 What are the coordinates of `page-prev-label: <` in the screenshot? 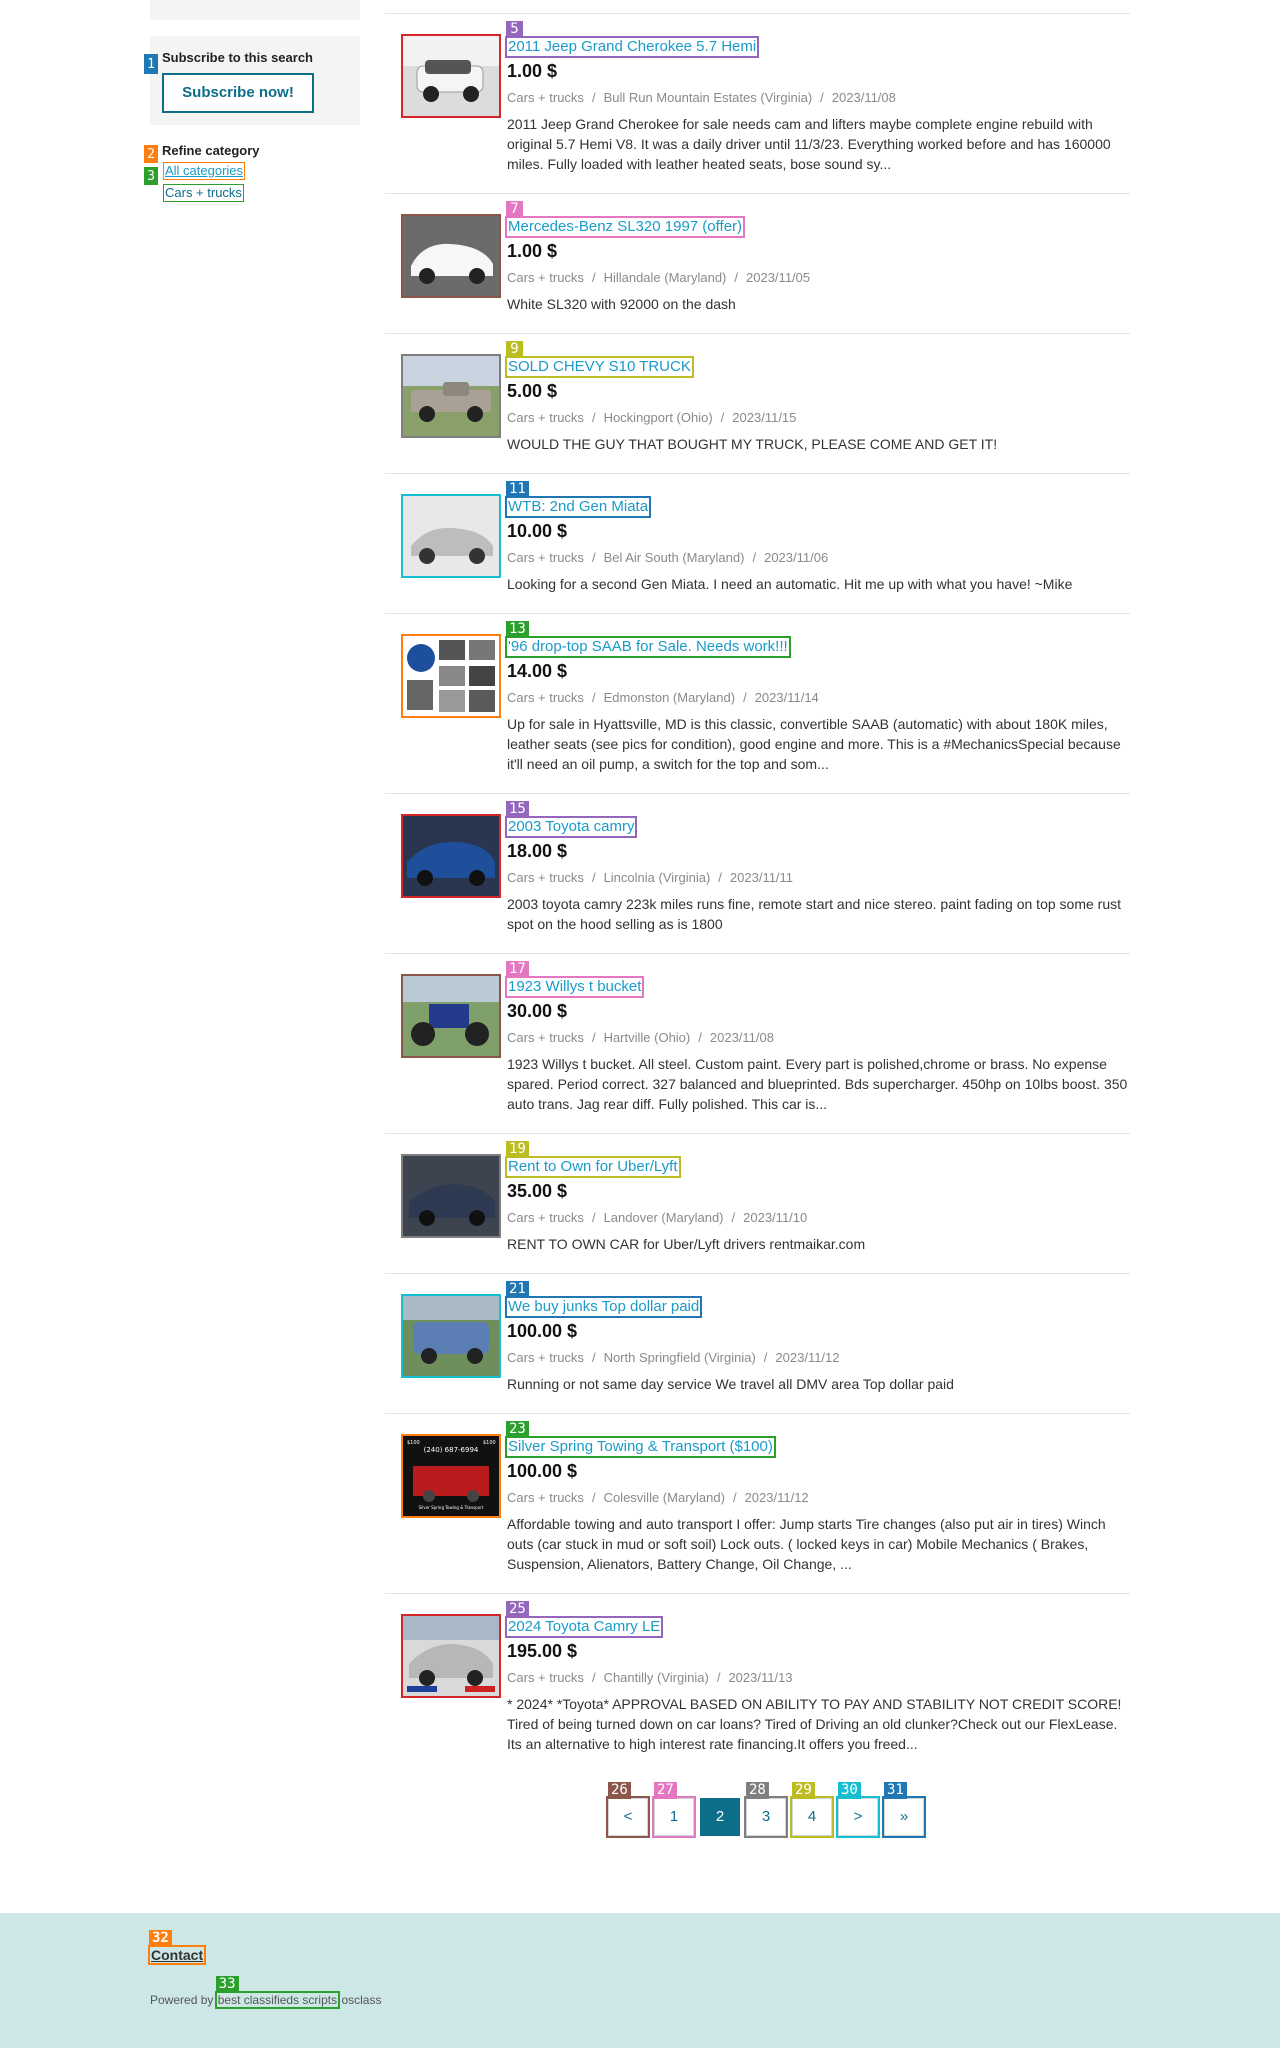 It's located at (628, 1816).